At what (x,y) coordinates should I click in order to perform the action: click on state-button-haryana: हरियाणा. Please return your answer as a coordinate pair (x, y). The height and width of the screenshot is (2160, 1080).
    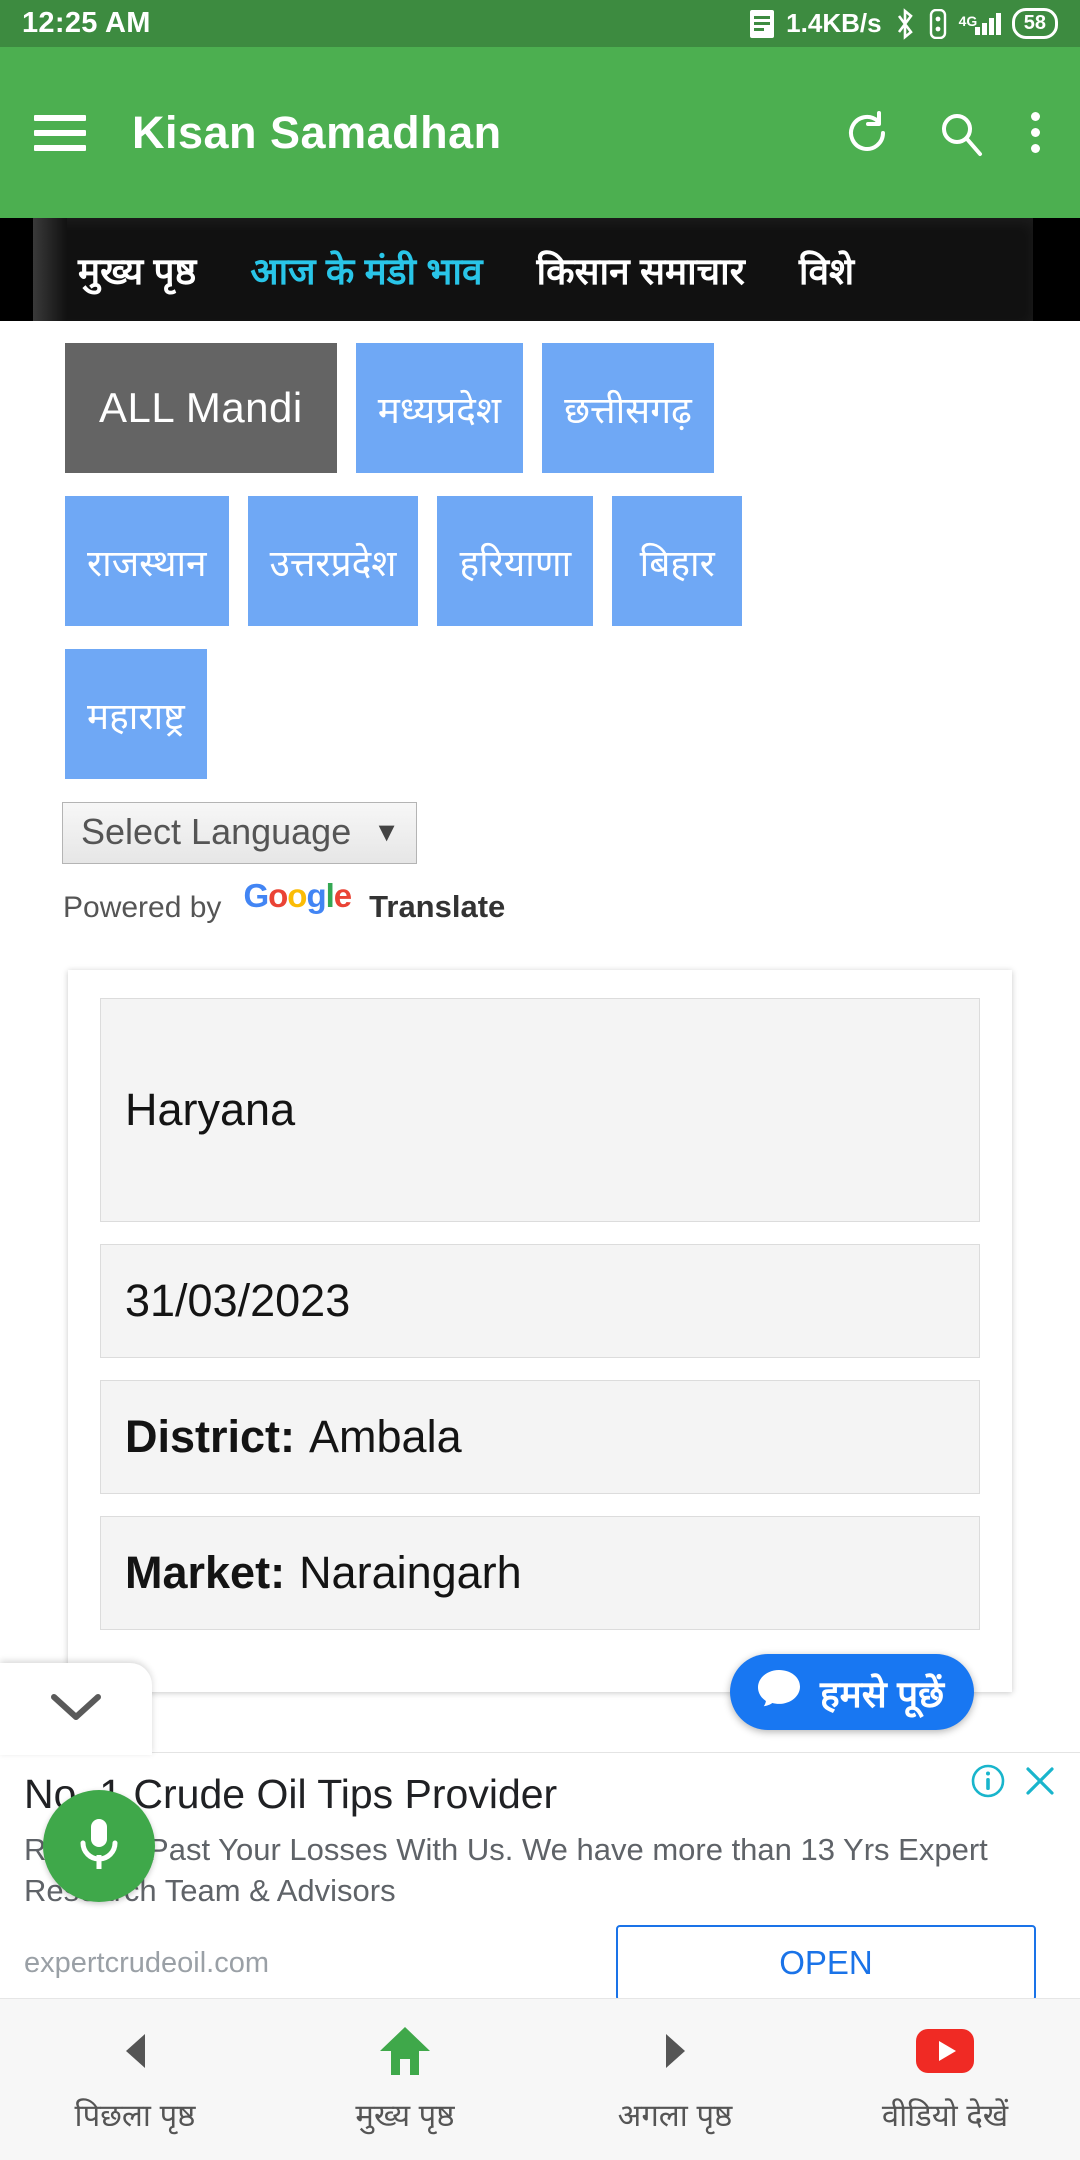
    Looking at the image, I should click on (515, 561).